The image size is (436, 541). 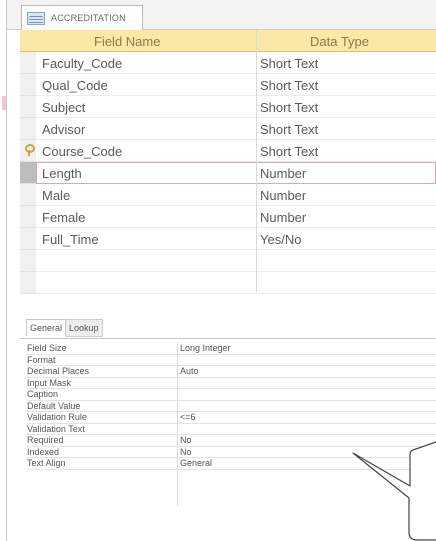 I want to click on property-value: <=6, so click(x=188, y=417).